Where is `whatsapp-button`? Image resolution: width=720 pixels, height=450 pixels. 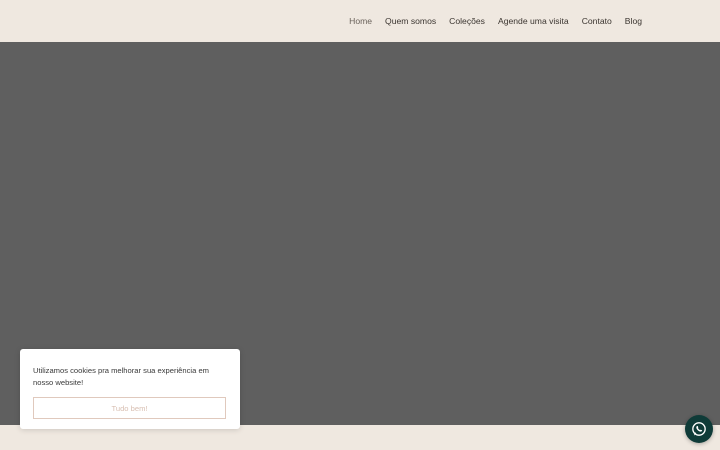 whatsapp-button is located at coordinates (699, 429).